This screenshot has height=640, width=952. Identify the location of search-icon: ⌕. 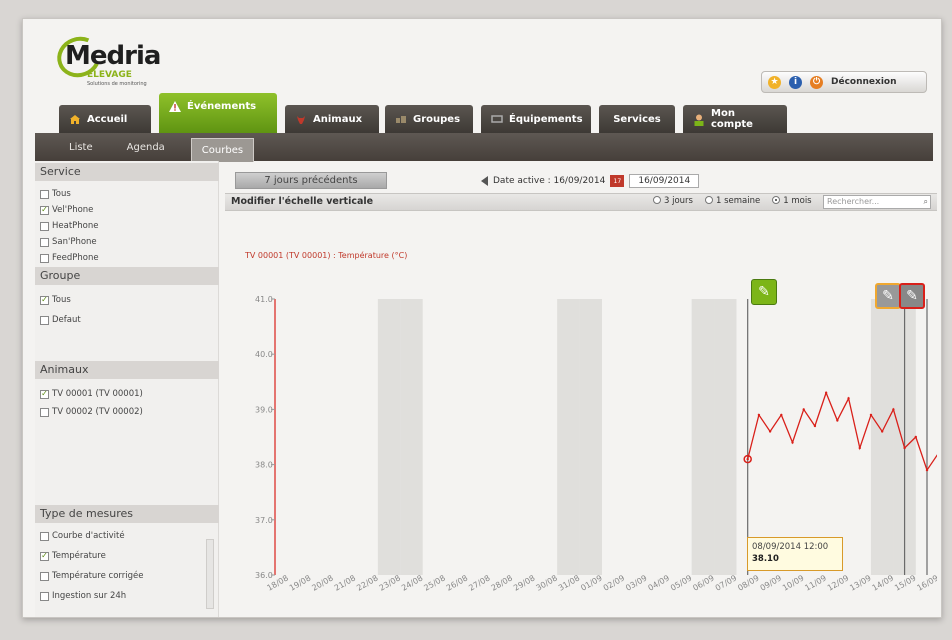
(926, 202).